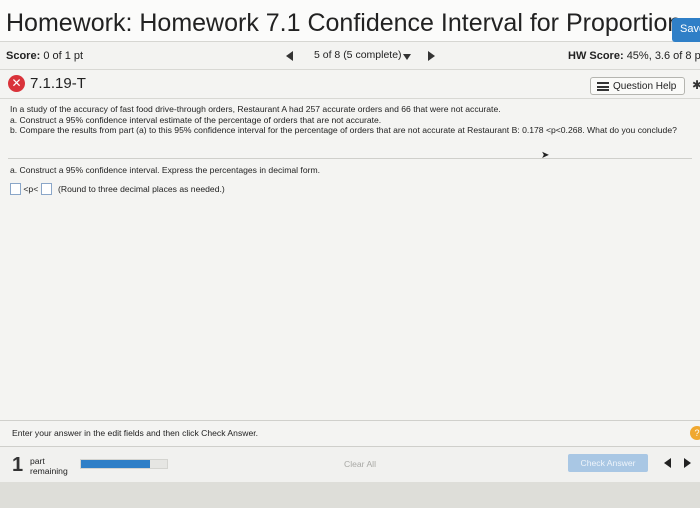  Describe the element at coordinates (596, 56) in the screenshot. I see `hw-score-label: HW Score:` at that location.